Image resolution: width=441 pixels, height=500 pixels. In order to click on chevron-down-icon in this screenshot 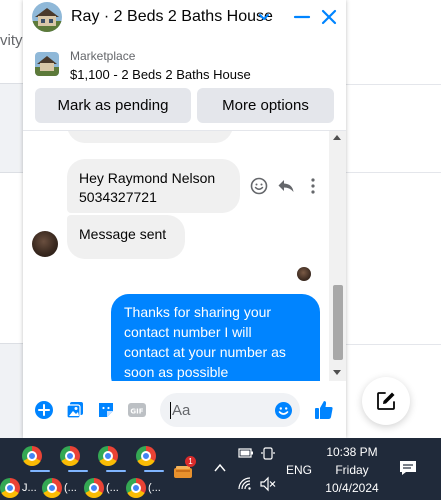, I will do `click(264, 17)`.